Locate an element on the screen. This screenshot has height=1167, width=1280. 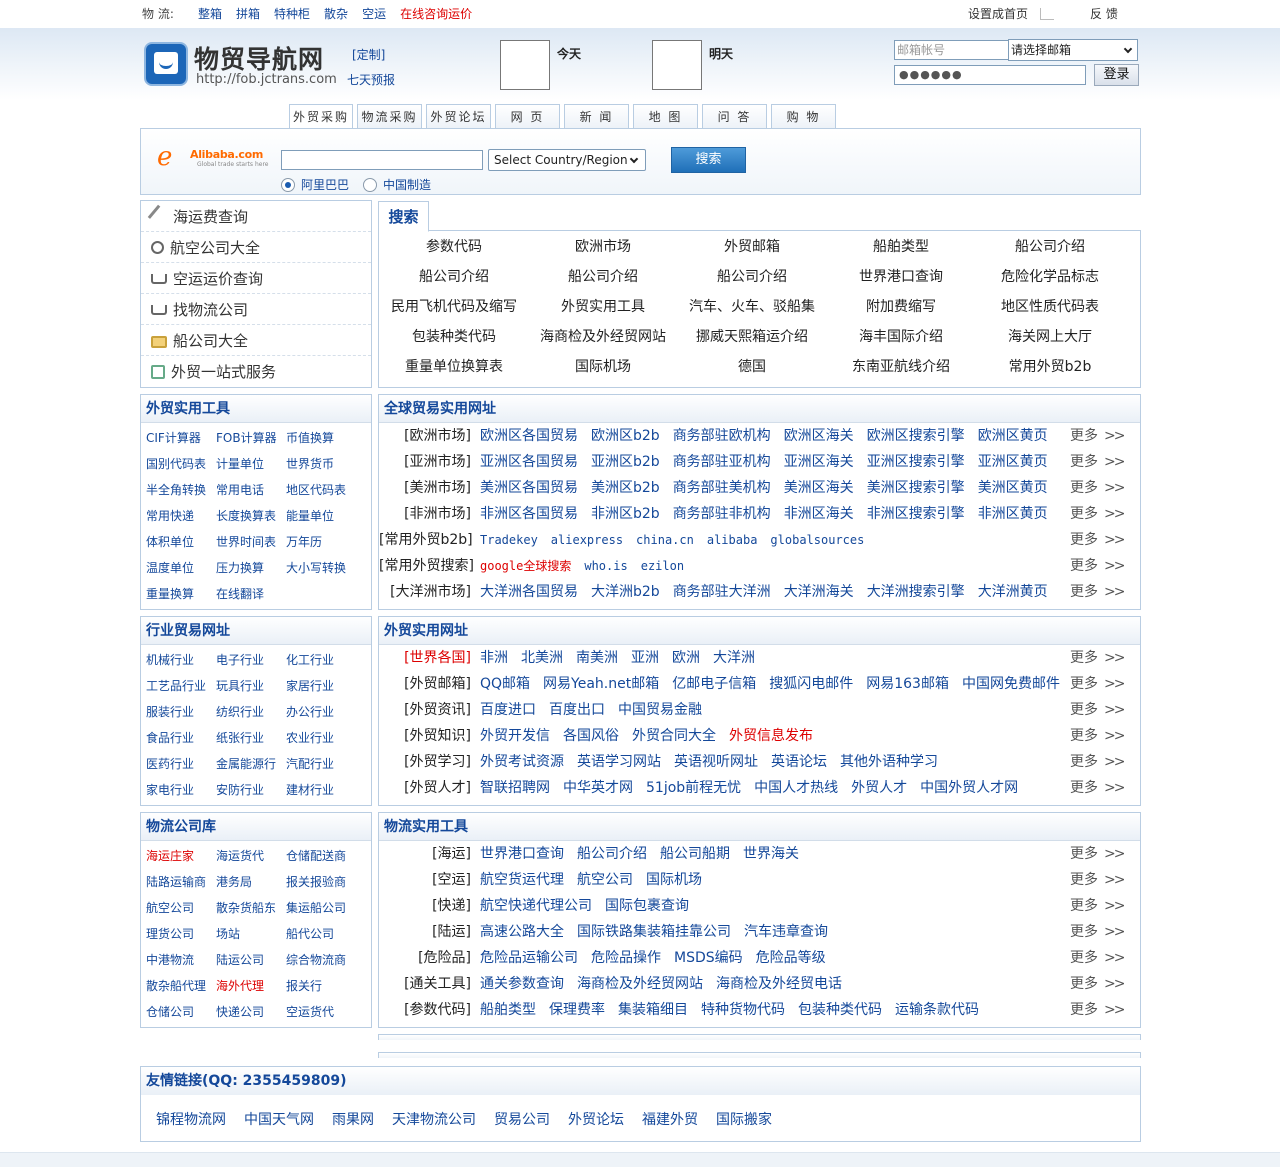
row-link: QQ邮箱 is located at coordinates (505, 684).